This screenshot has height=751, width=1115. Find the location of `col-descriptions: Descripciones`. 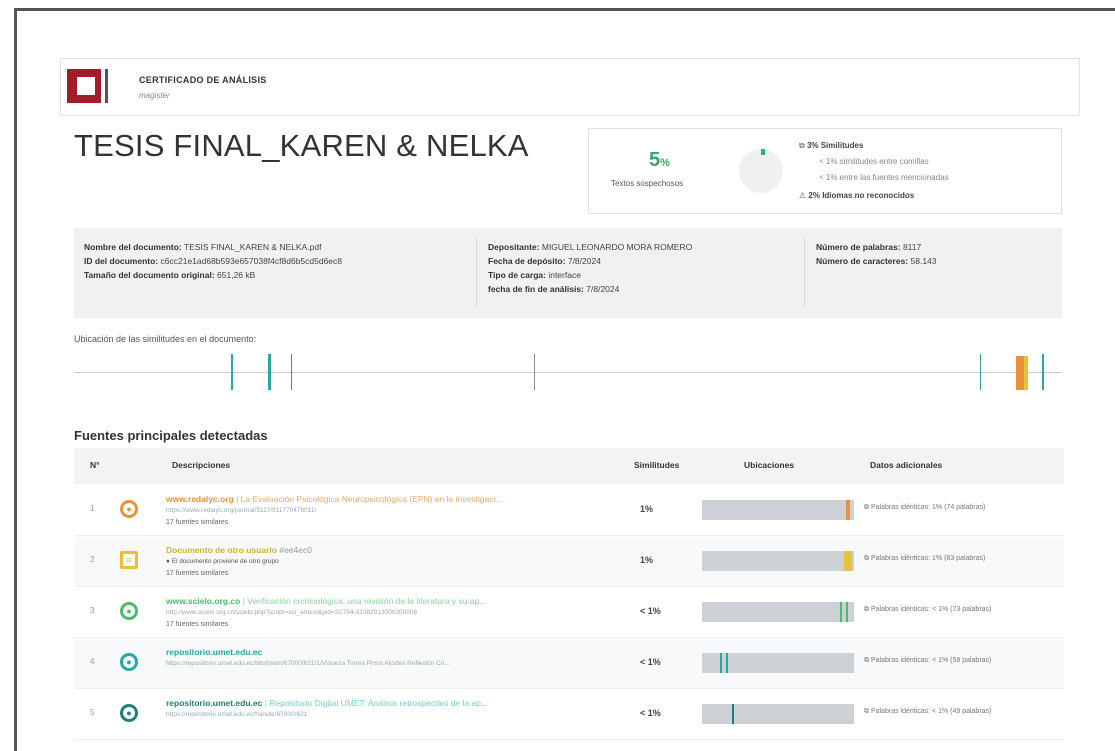

col-descriptions: Descripciones is located at coordinates (201, 465).